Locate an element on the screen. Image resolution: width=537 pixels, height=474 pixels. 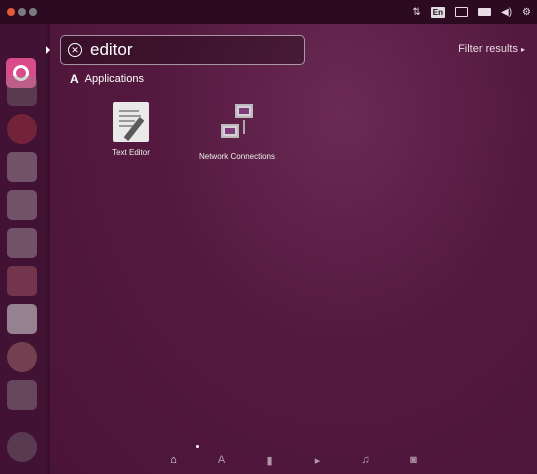
launcher is located at coordinates (23, 249).